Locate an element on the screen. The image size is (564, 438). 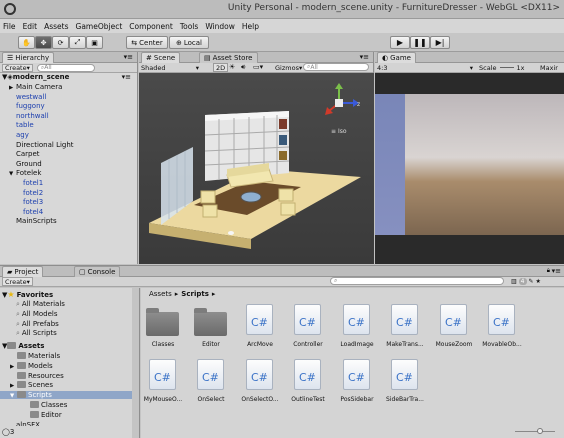
pivot-local-button: ⊕ Local is located at coordinates (189, 42).